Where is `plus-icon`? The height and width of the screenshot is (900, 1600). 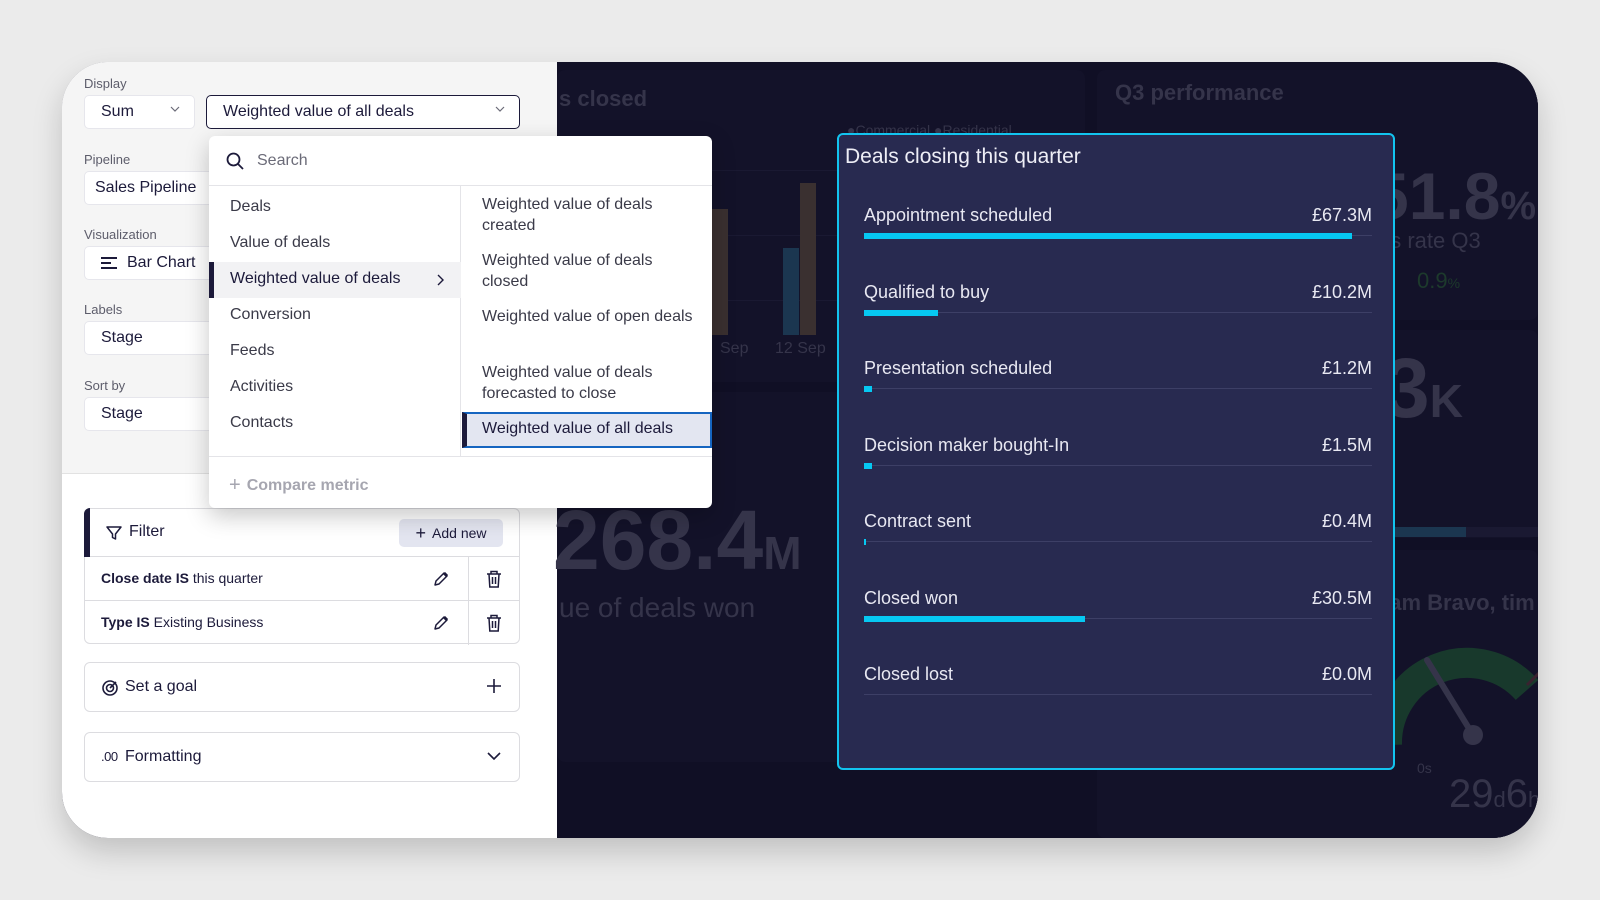
plus-icon is located at coordinates (494, 686).